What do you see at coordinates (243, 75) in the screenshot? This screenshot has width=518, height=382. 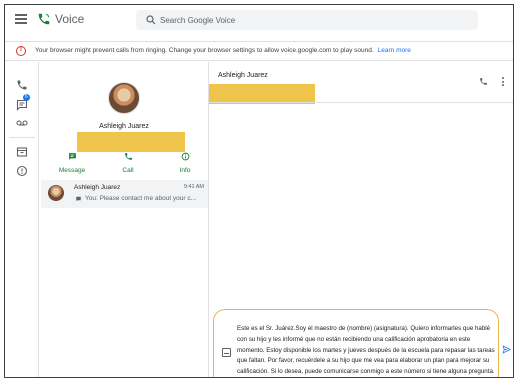 I see `conversation-title: Ashleigh Juarez` at bounding box center [243, 75].